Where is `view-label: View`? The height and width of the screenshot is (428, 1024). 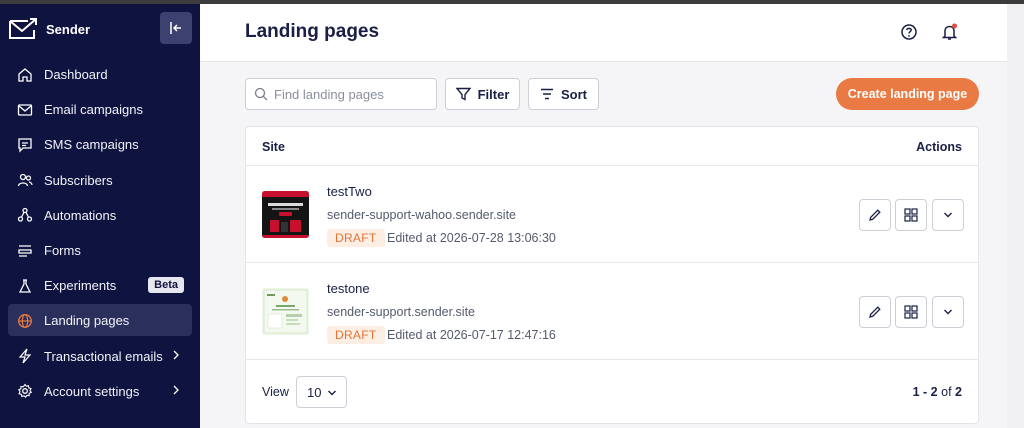 view-label: View is located at coordinates (275, 392).